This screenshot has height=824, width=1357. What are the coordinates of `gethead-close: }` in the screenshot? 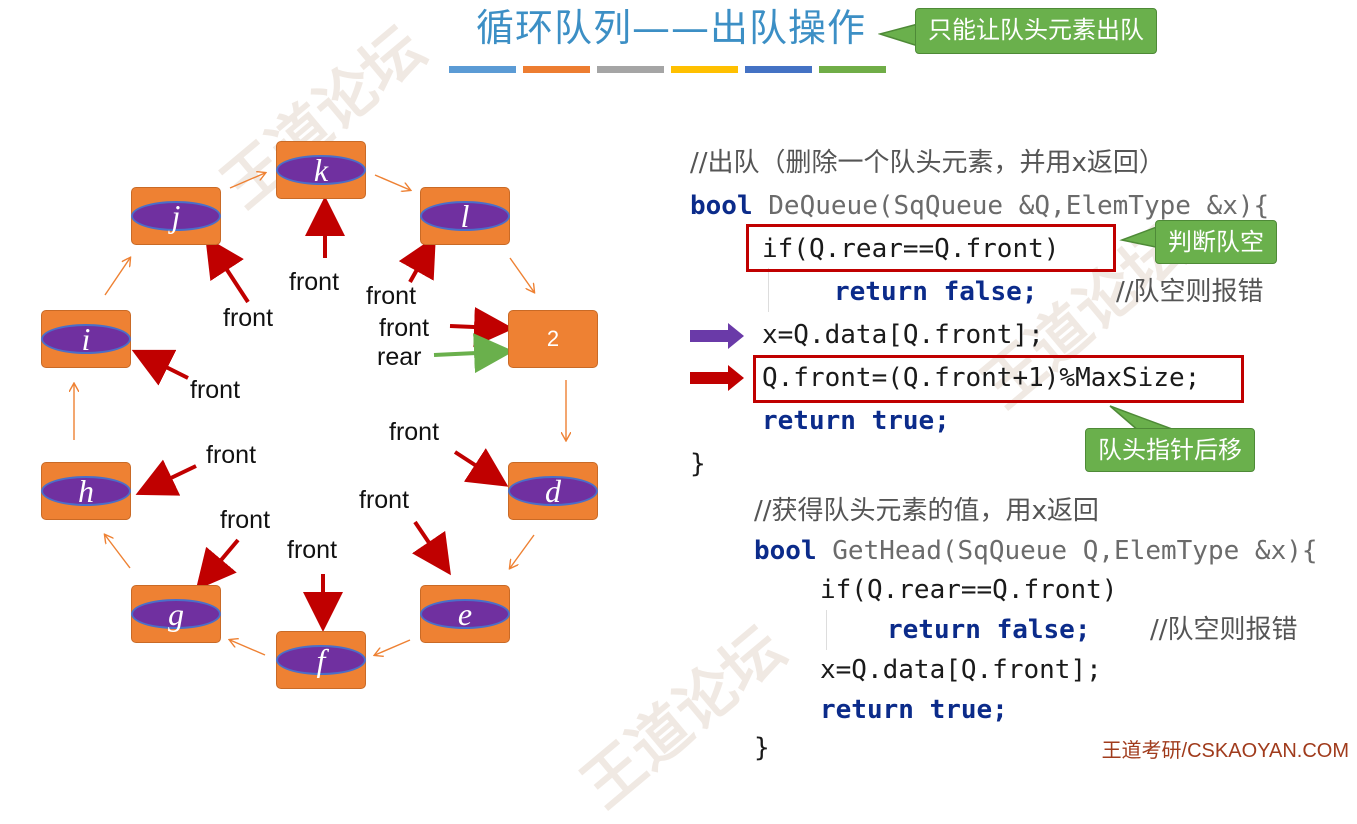 It's located at (762, 748).